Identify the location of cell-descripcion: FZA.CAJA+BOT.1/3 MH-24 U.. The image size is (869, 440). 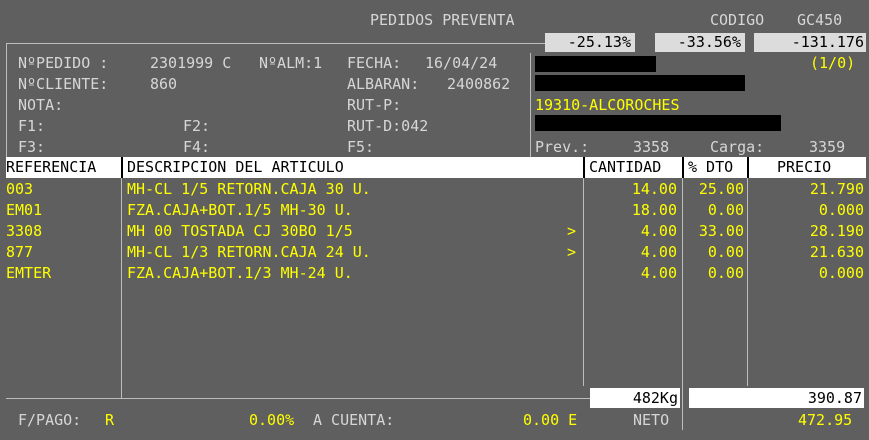
(240, 273).